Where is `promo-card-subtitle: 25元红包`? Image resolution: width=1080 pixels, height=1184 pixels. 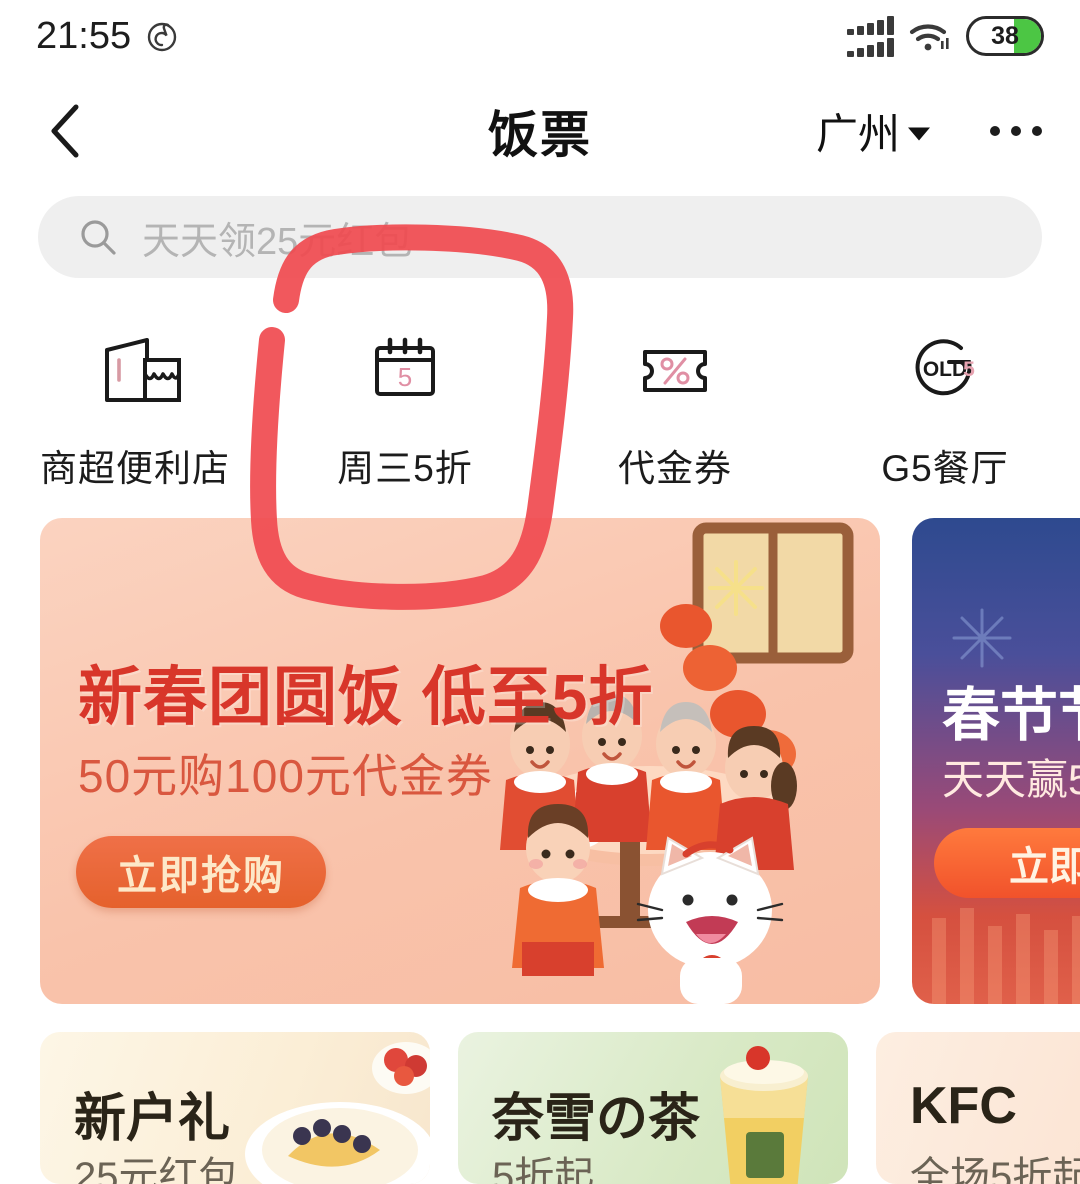 promo-card-subtitle: 25元红包 is located at coordinates (156, 1169).